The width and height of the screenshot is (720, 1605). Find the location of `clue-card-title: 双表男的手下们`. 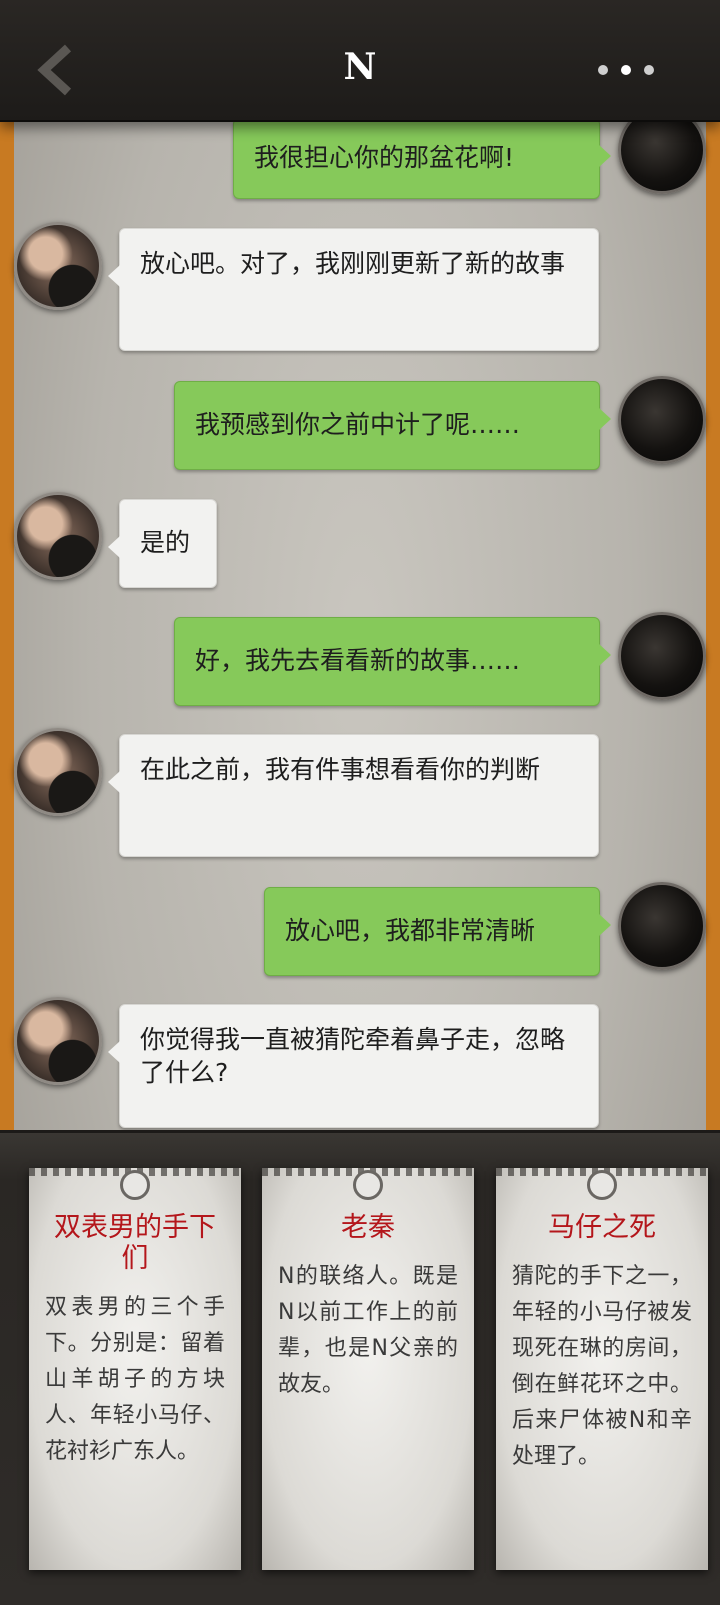

clue-card-title: 双表男的手下们 is located at coordinates (135, 1243).